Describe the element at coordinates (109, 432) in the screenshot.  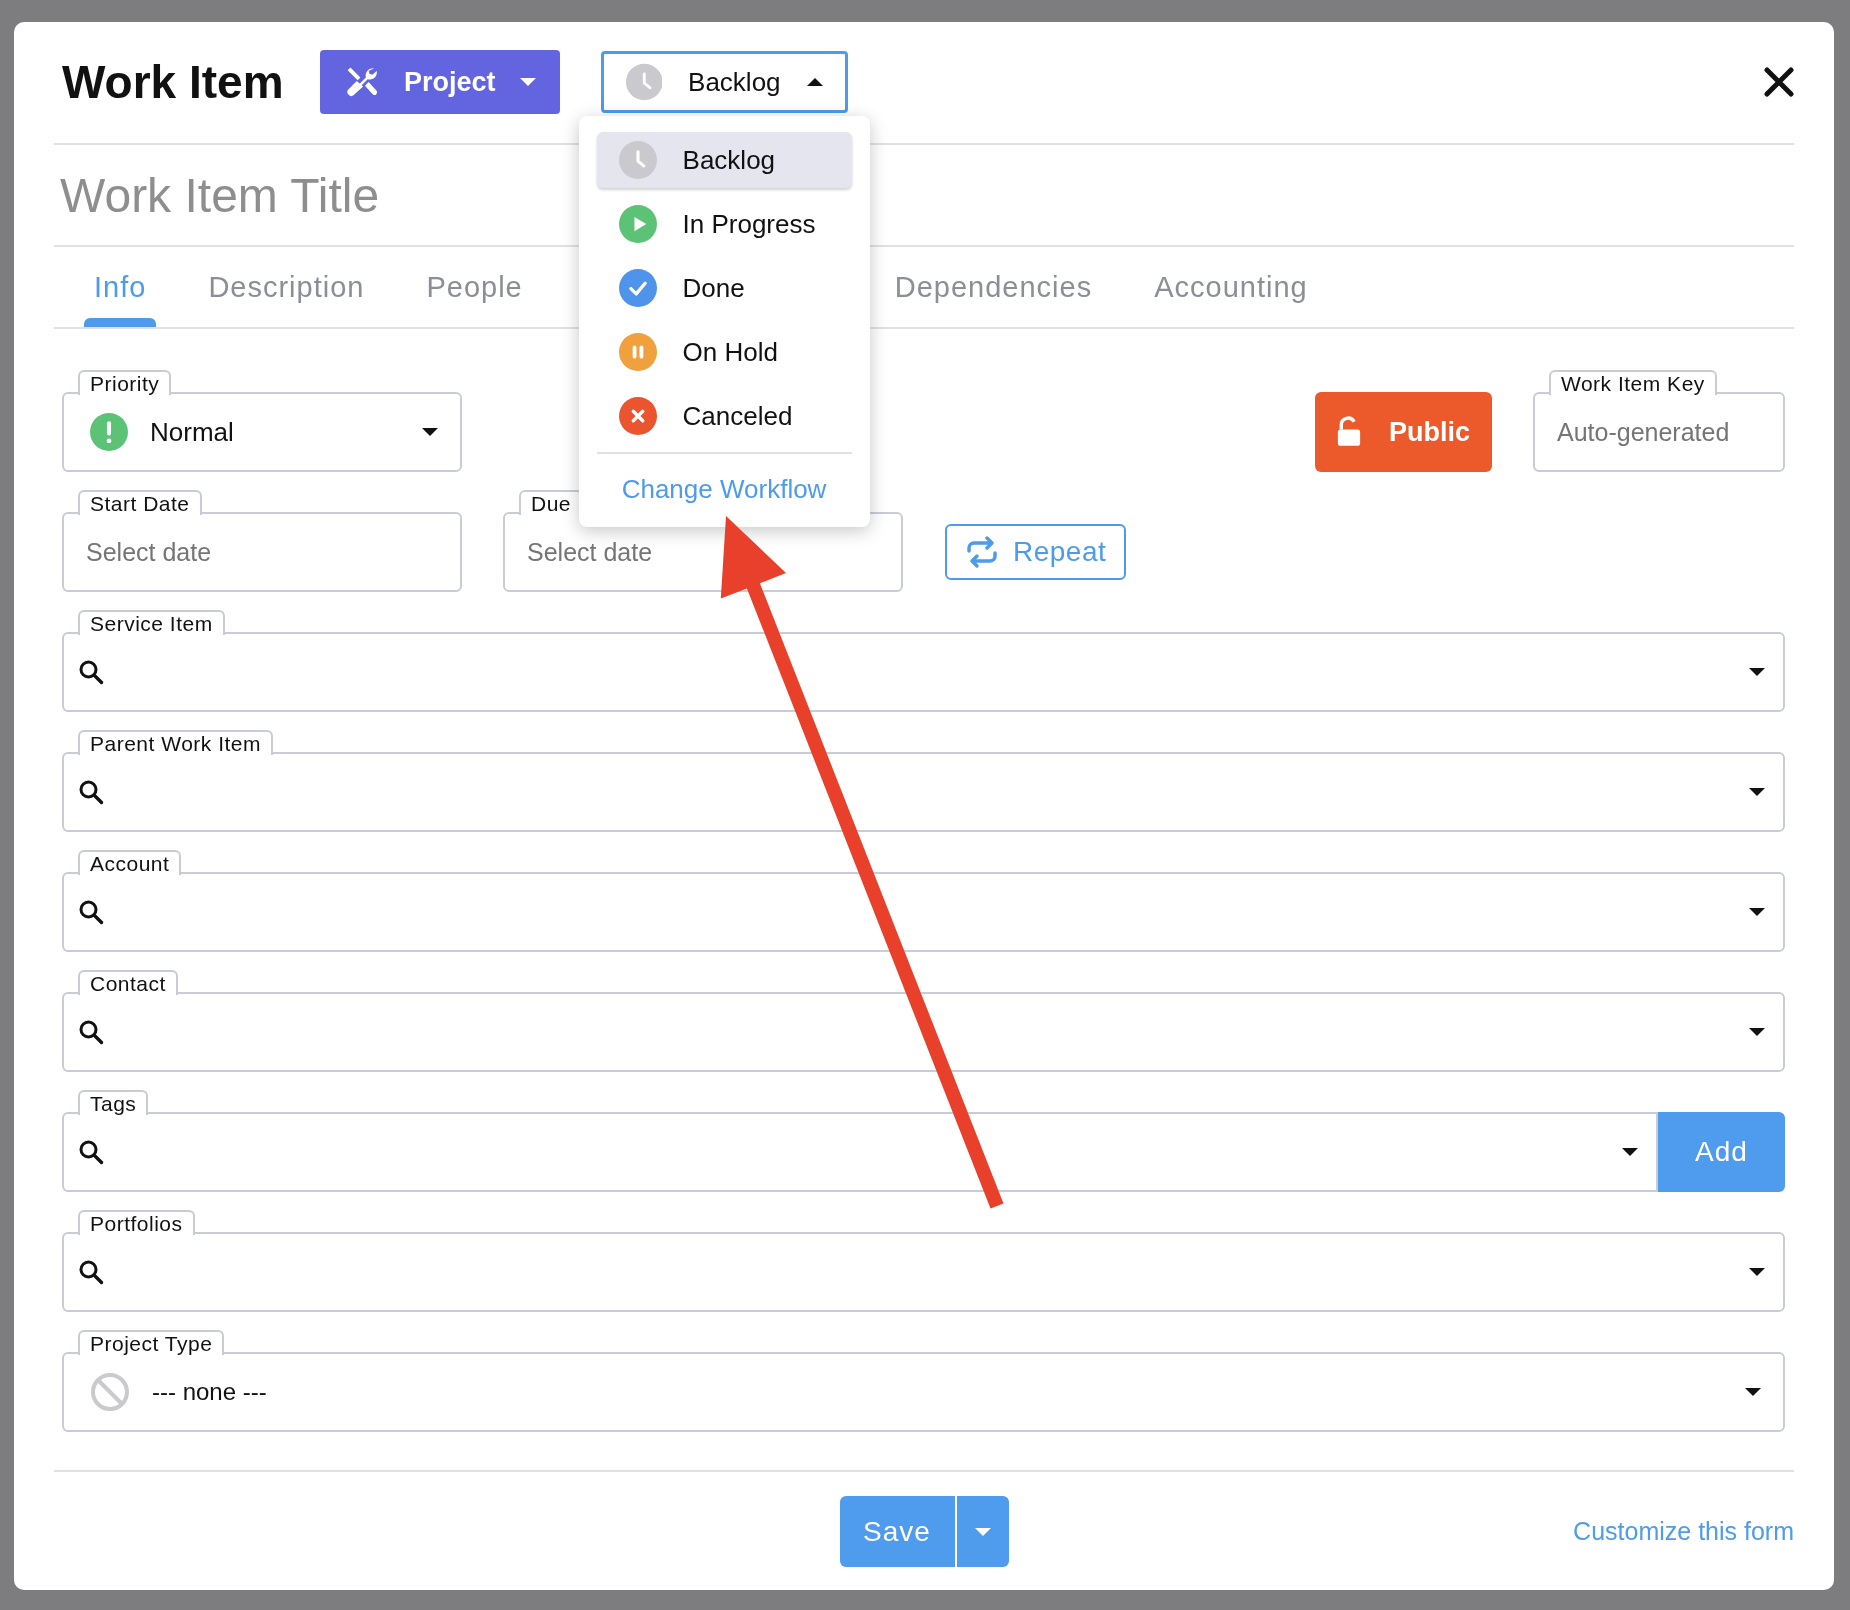
I see `exclamation-icon` at that location.